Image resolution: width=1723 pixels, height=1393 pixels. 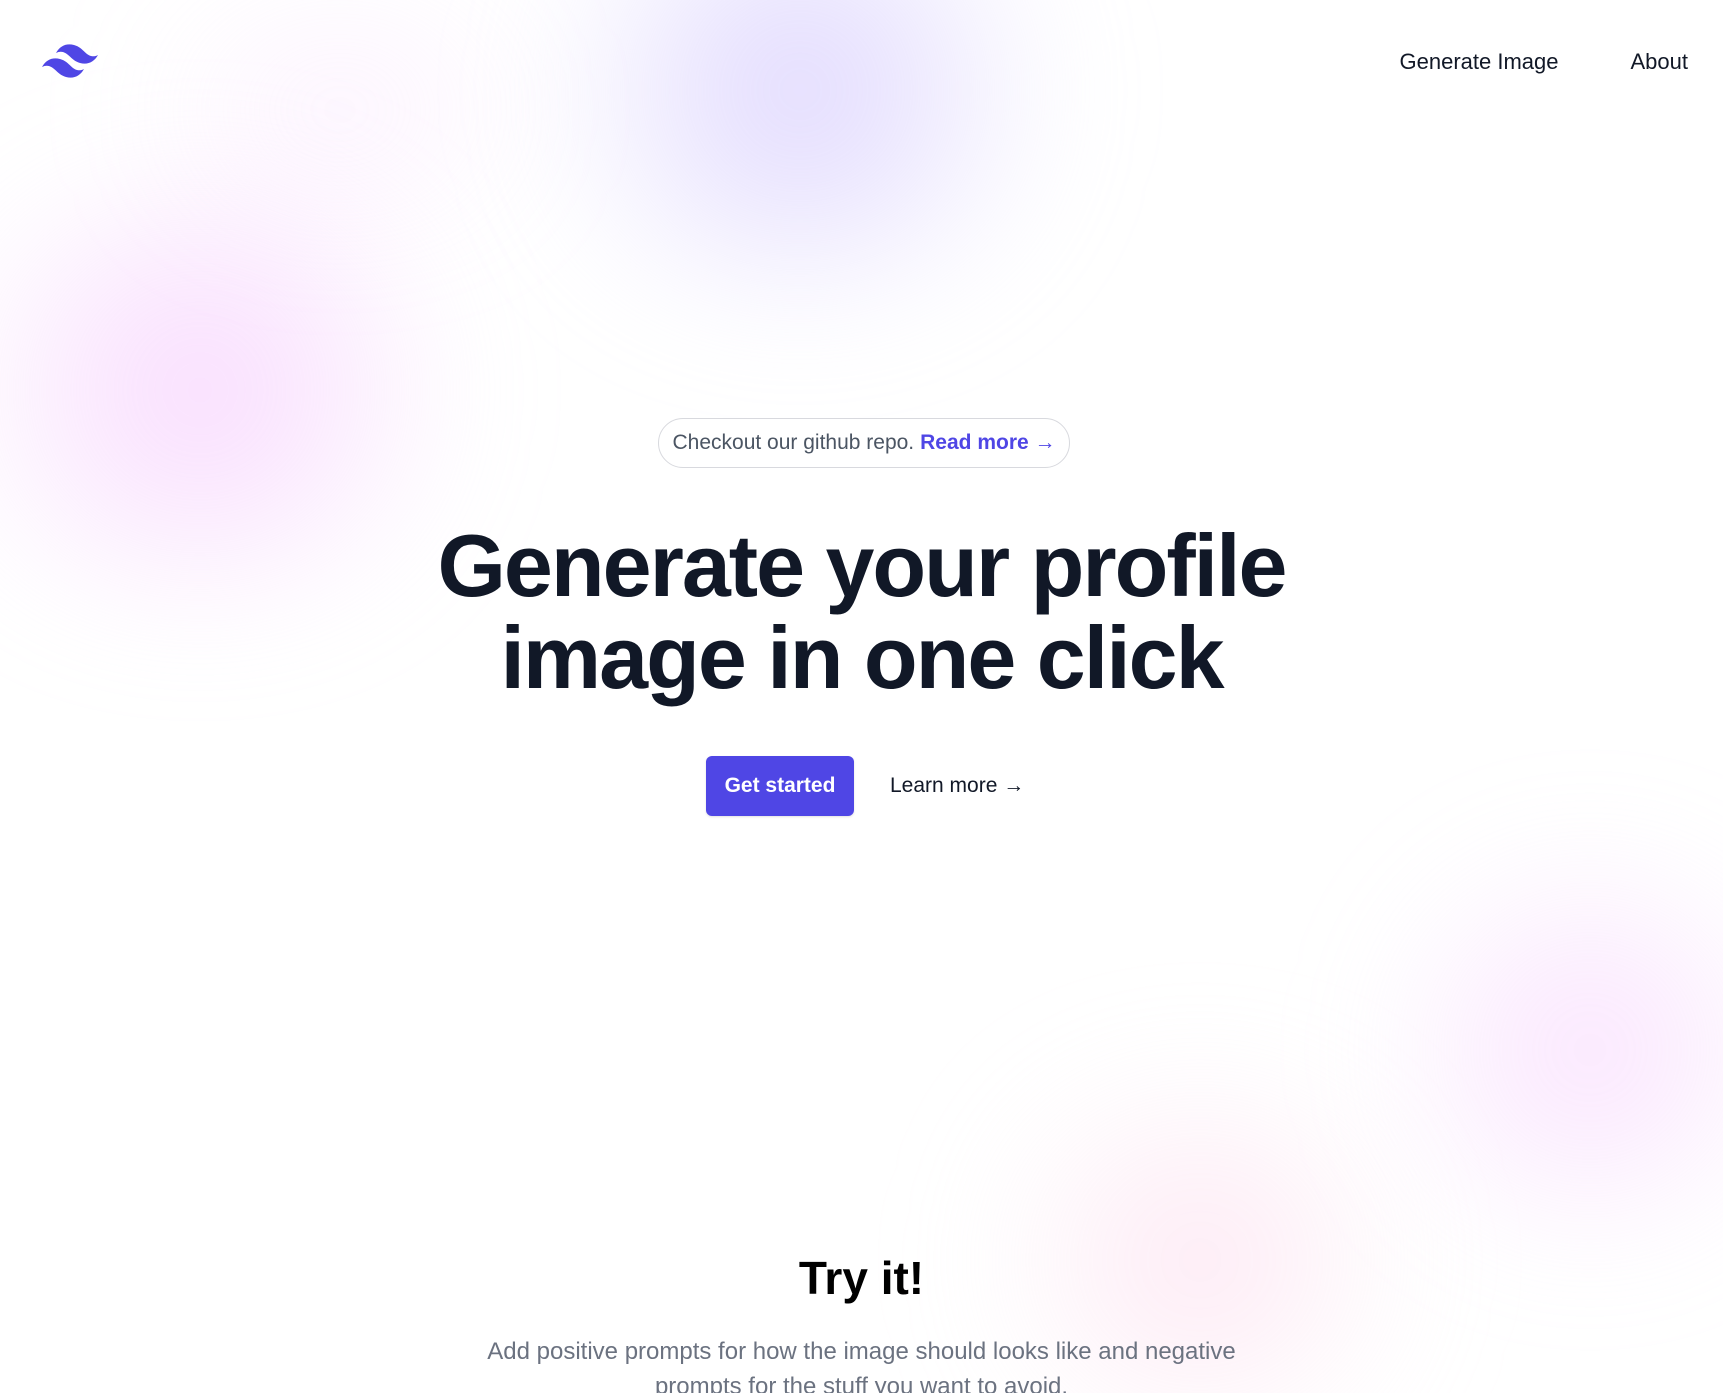 What do you see at coordinates (1551, 1050) in the screenshot?
I see `background-glow` at bounding box center [1551, 1050].